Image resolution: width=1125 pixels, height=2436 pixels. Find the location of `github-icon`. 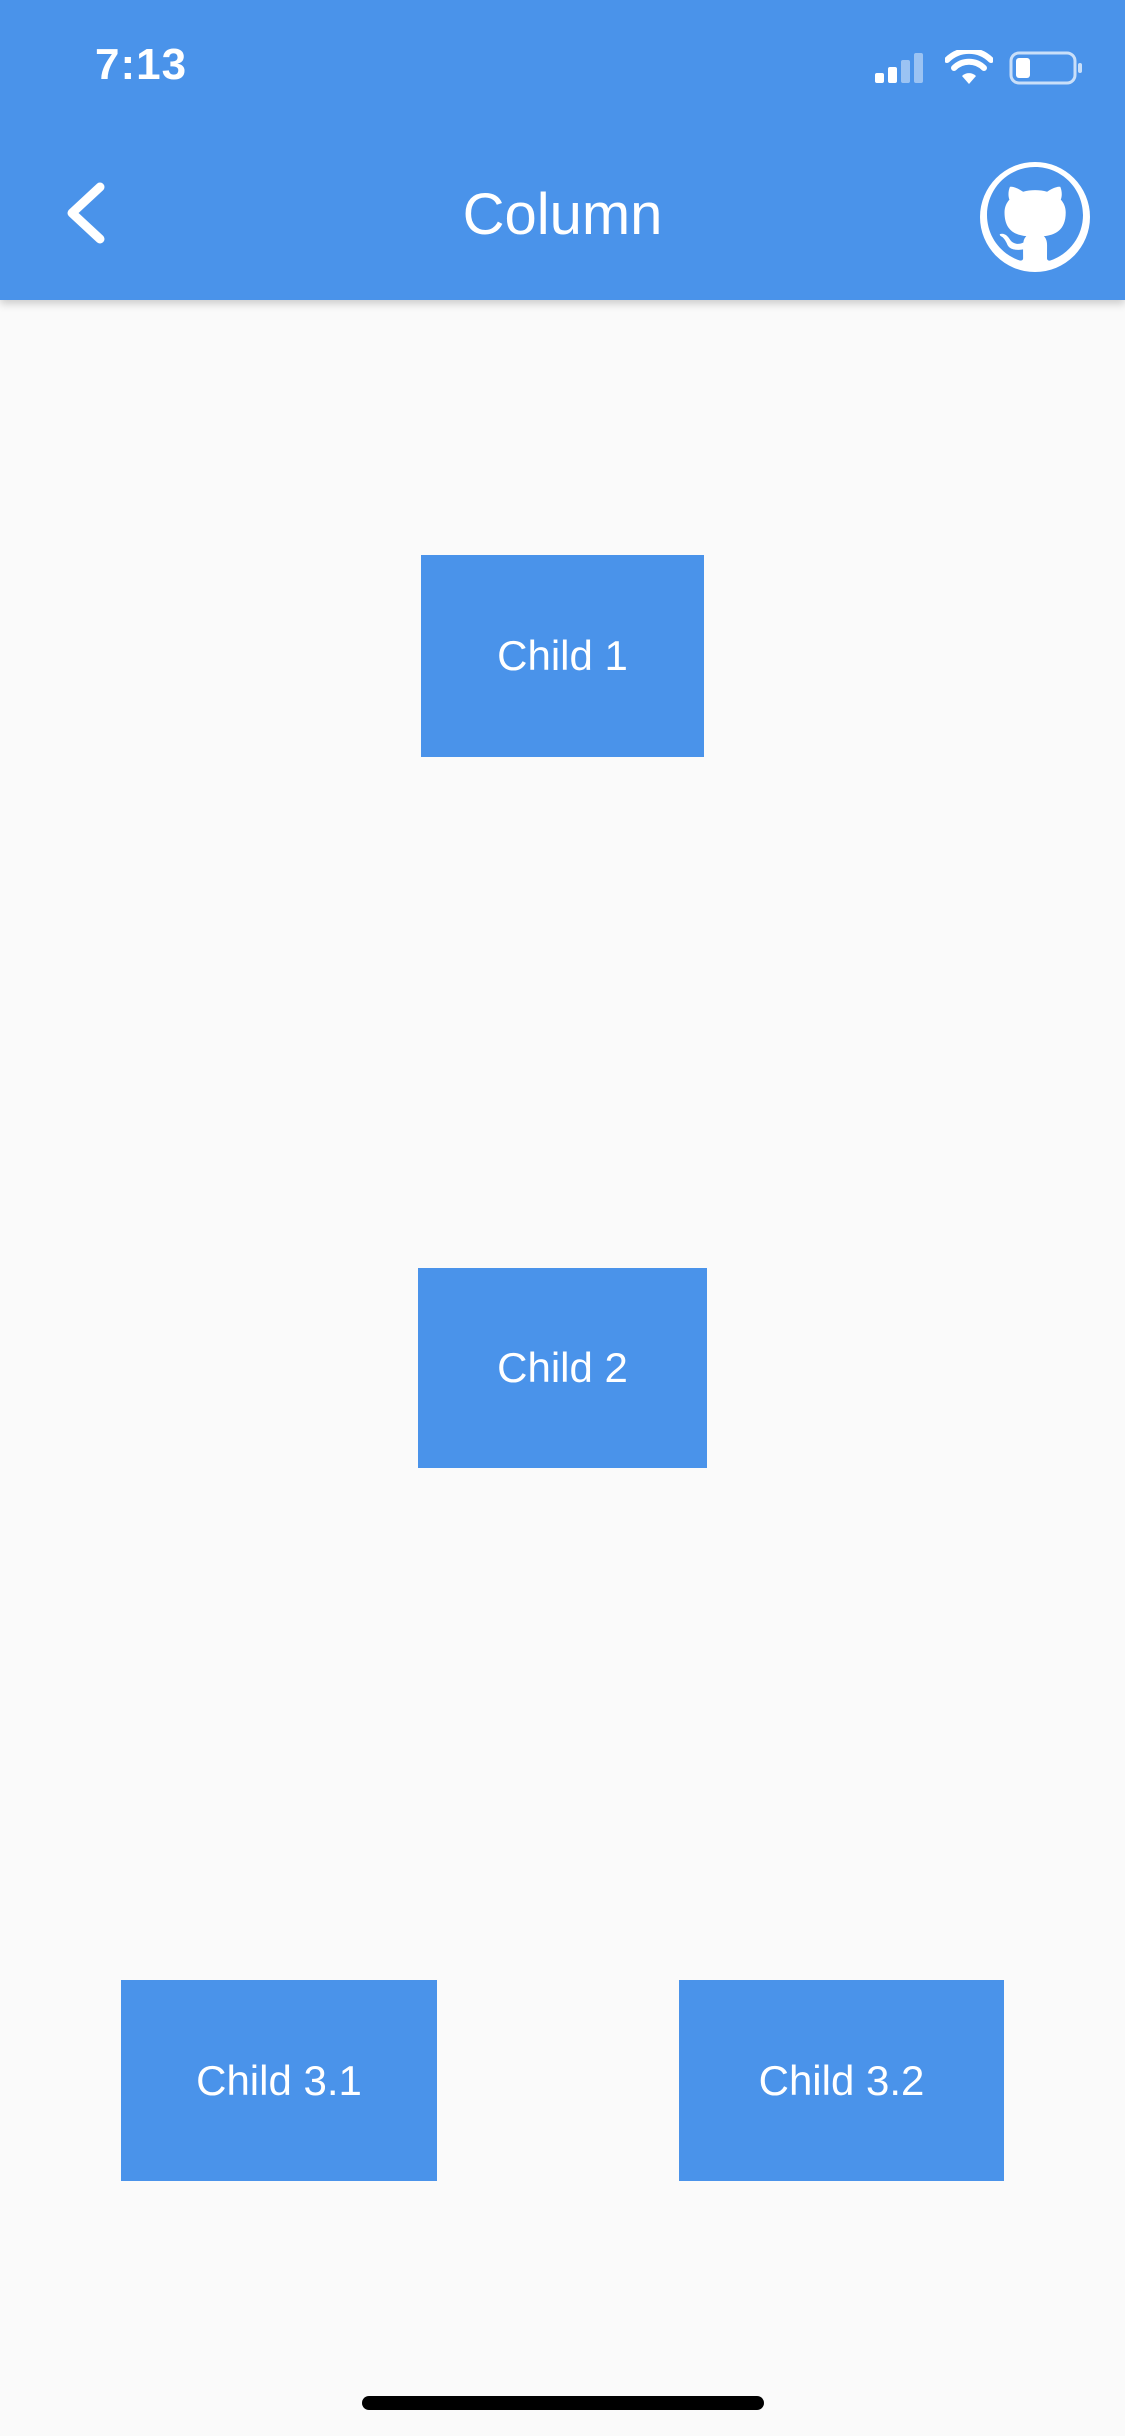

github-icon is located at coordinates (1035, 217).